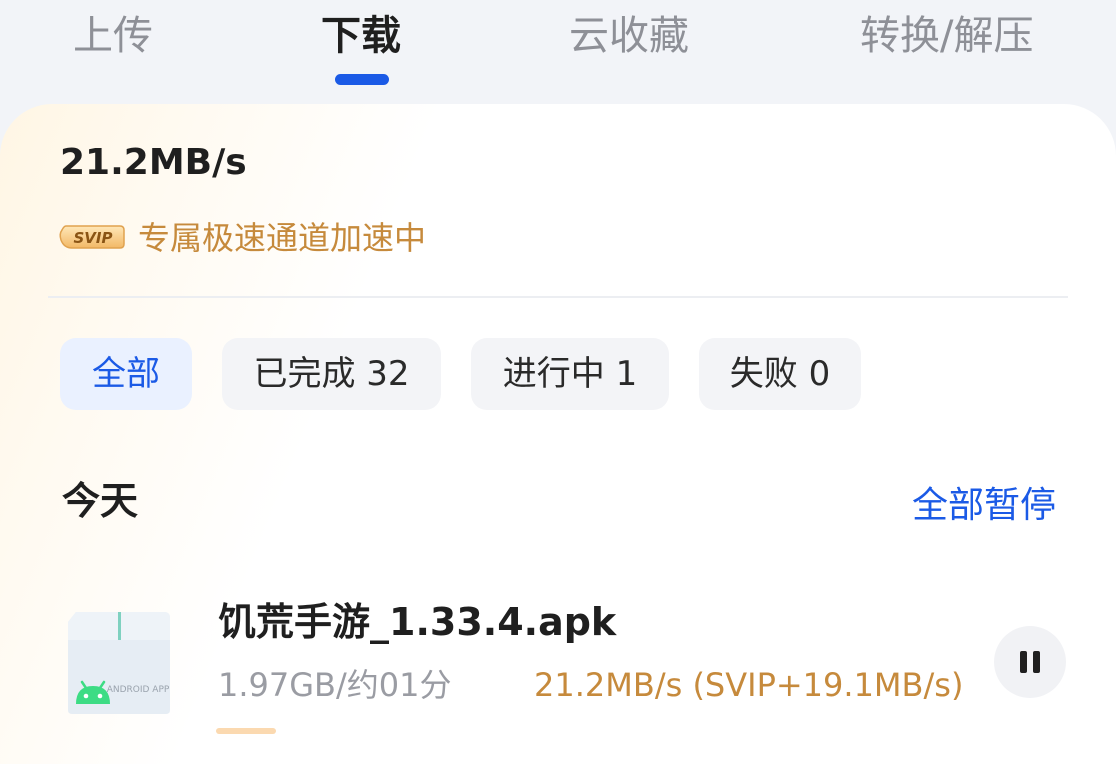  What do you see at coordinates (984, 506) in the screenshot?
I see `pause-all-button: 全部暂停` at bounding box center [984, 506].